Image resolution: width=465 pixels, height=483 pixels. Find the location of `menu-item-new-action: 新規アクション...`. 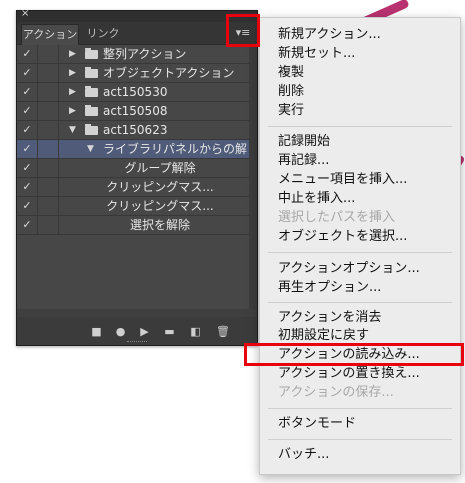

menu-item-new-action: 新規アクション... is located at coordinates (329, 35).